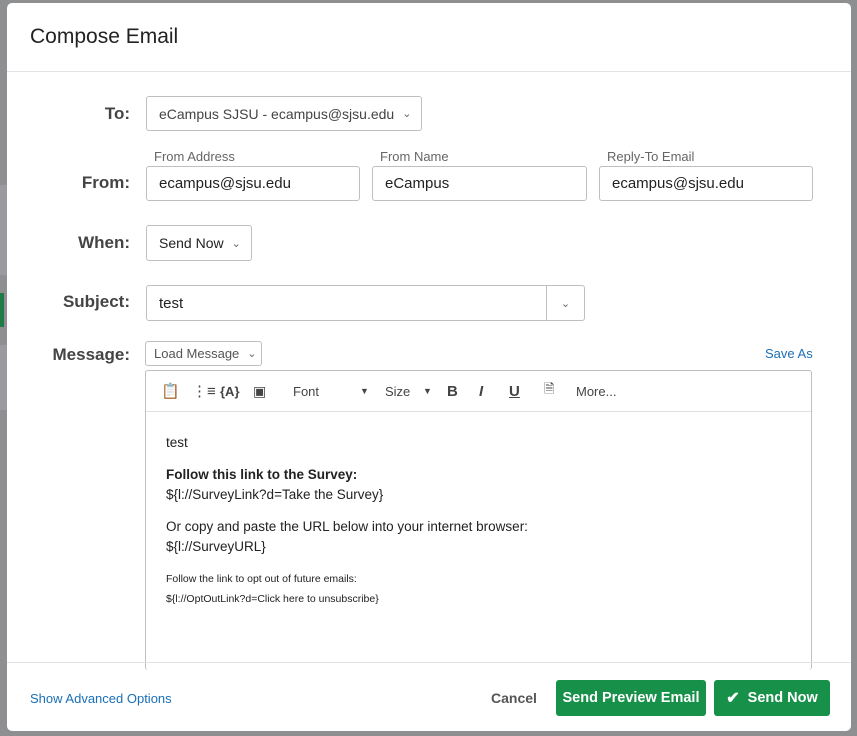 The width and height of the screenshot is (857, 736). I want to click on list-icon: ⋮≡, so click(204, 391).